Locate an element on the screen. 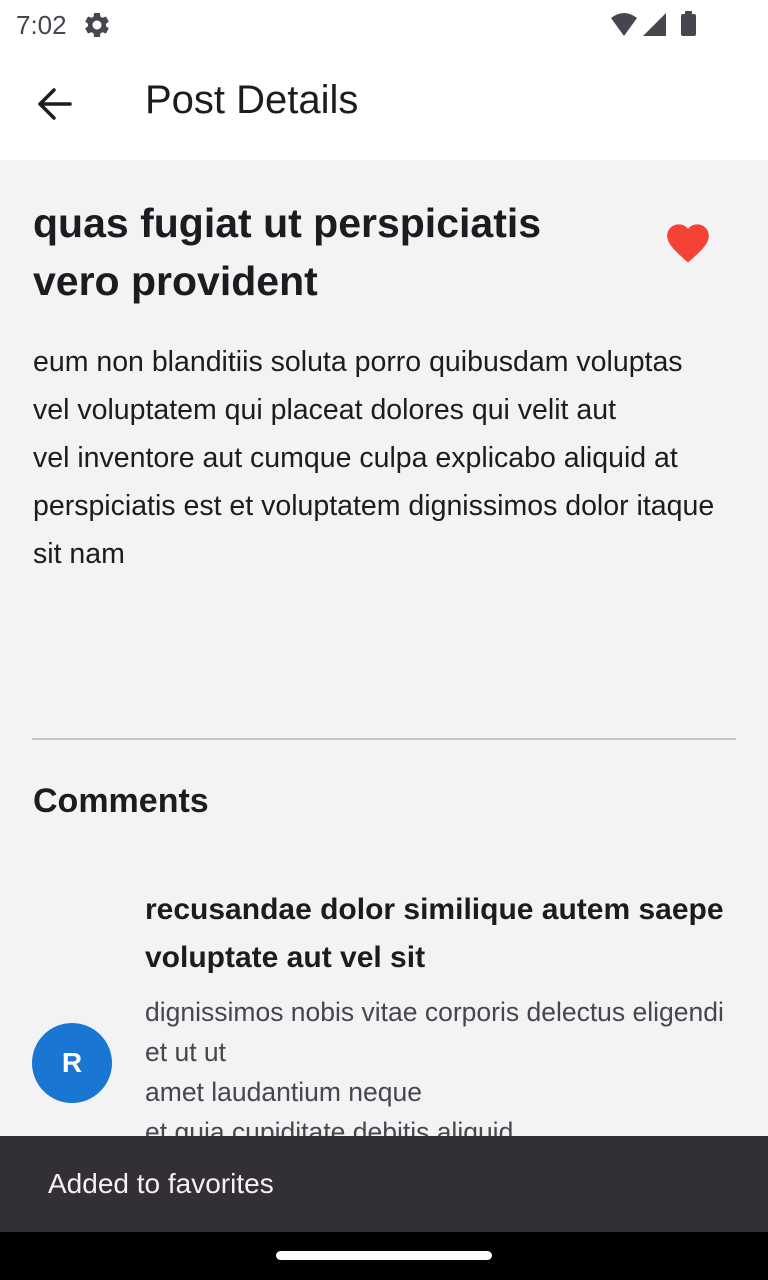 The width and height of the screenshot is (768, 1280). status-time: 7:02 is located at coordinates (41, 25).